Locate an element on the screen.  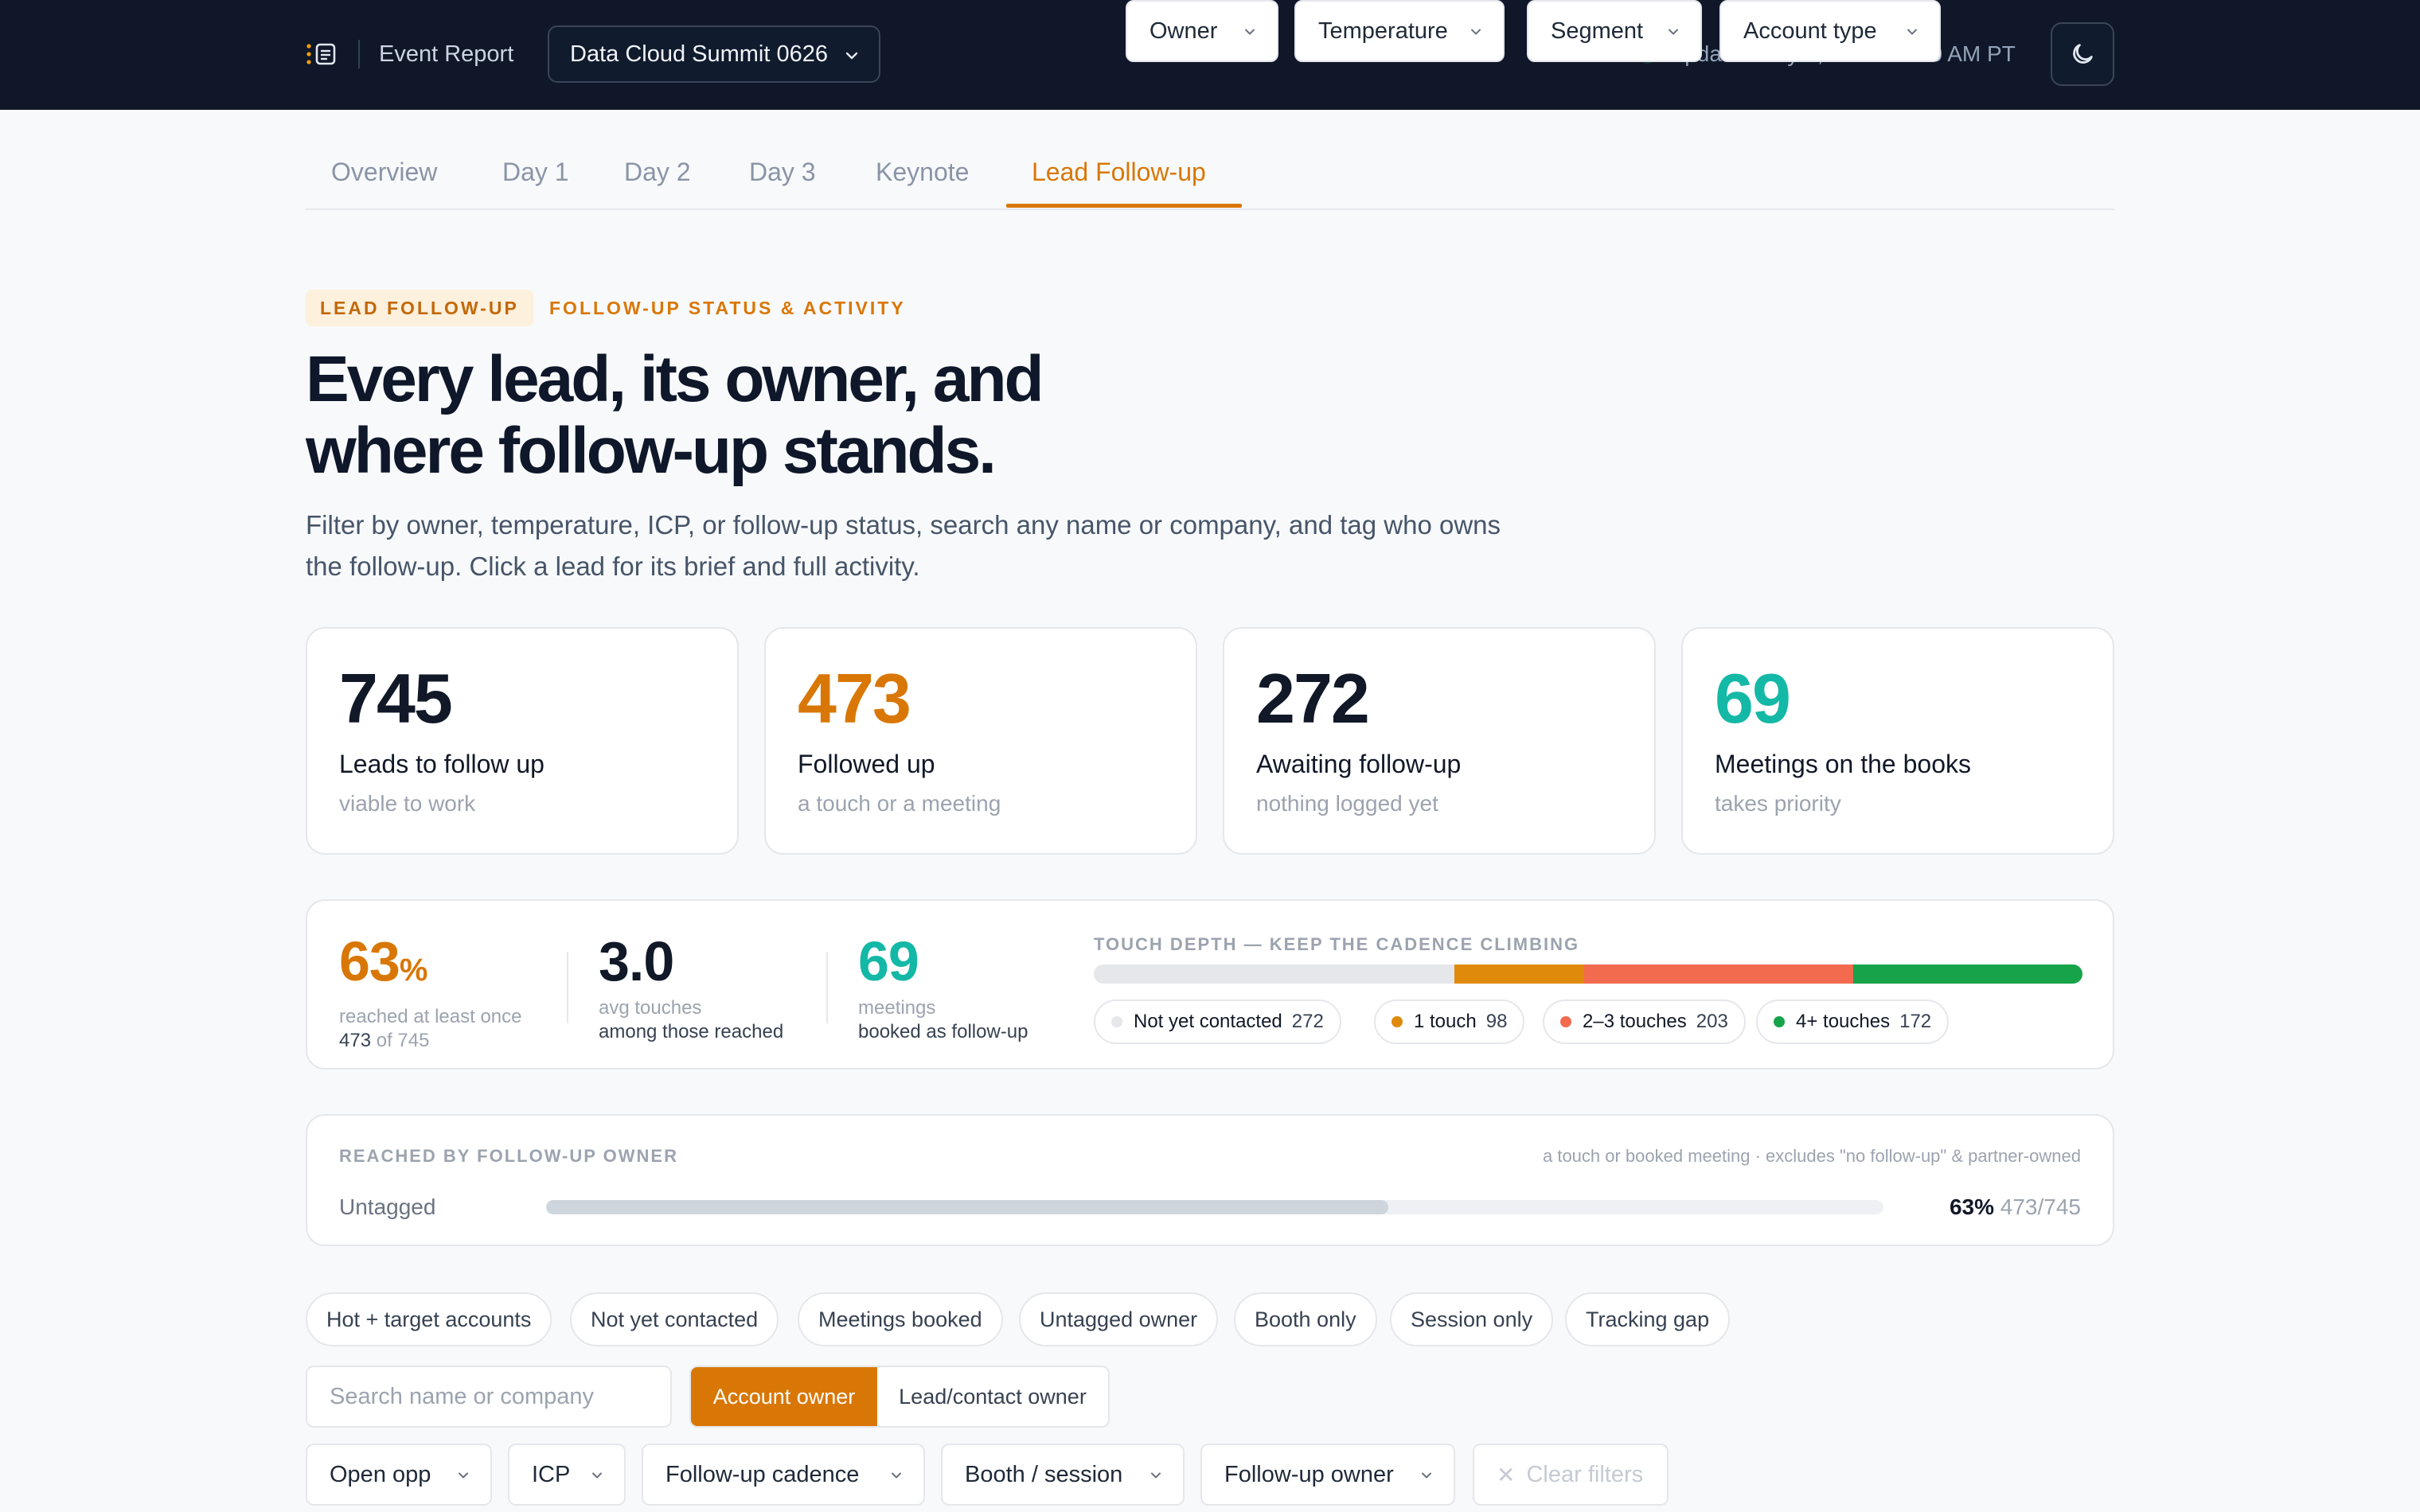
dropdown-label: Segment is located at coordinates (1597, 31).